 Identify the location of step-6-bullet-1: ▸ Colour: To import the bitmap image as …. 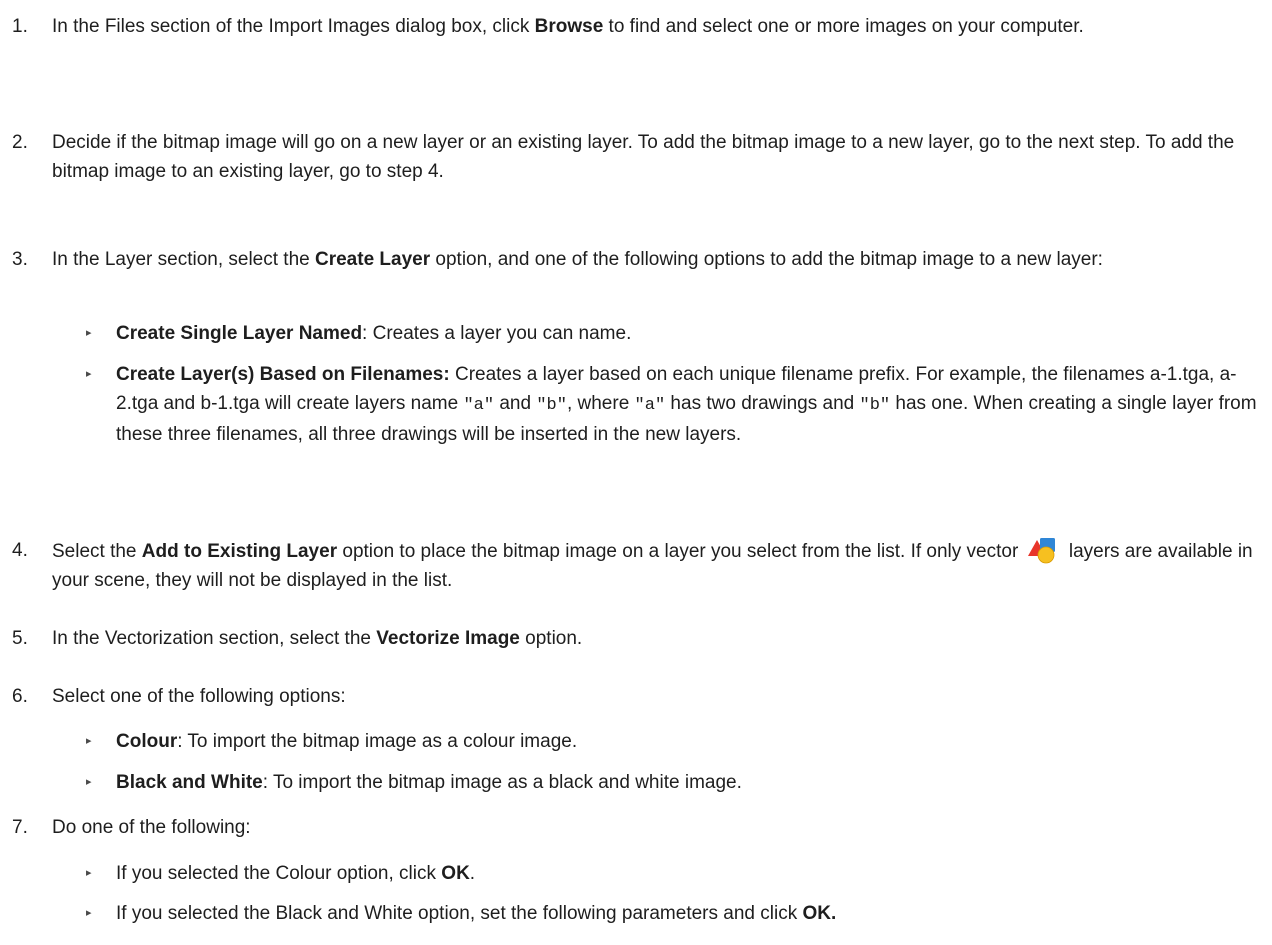
(674, 741).